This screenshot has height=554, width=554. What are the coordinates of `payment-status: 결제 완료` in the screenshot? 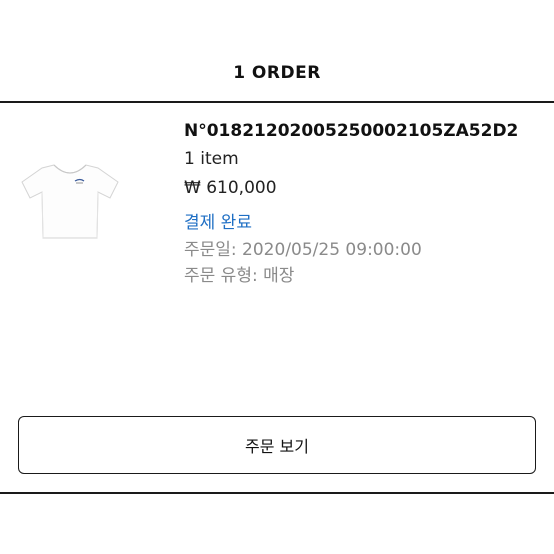 It's located at (218, 223).